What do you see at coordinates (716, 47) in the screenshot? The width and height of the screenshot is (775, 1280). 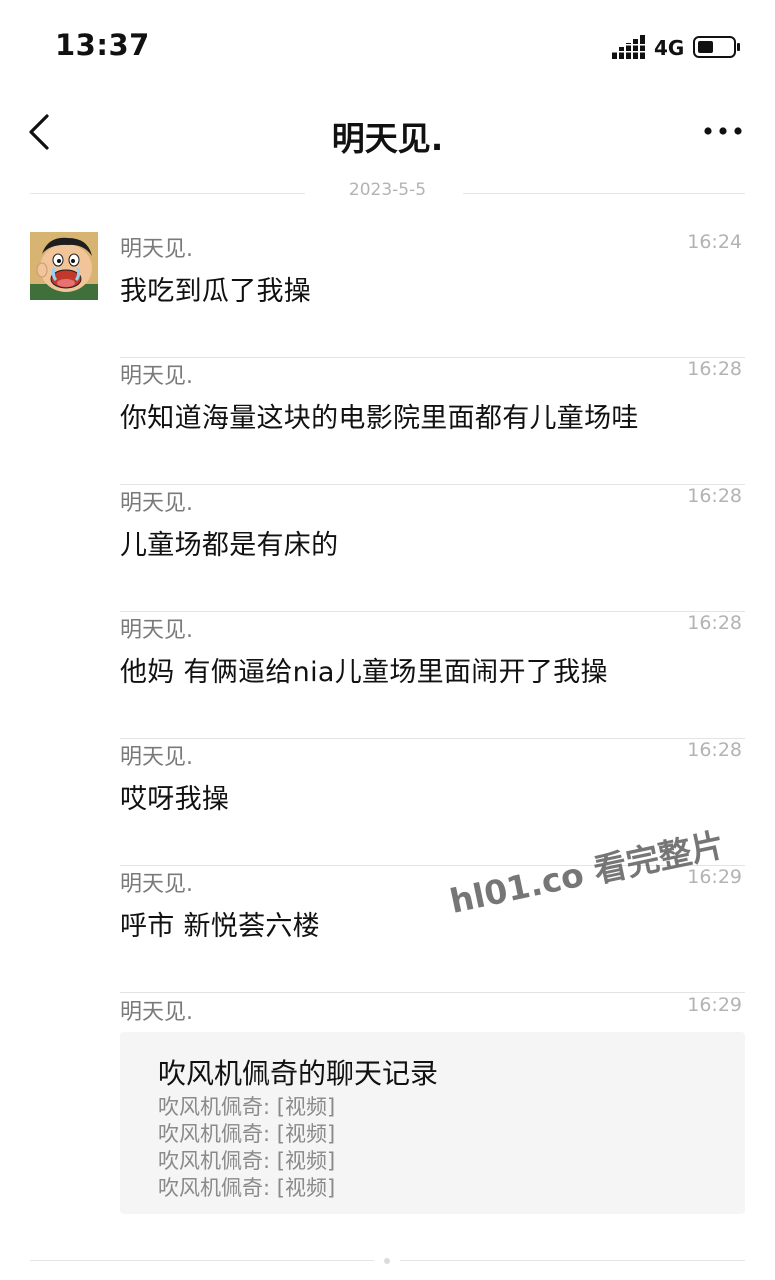 I see `battery-icon` at bounding box center [716, 47].